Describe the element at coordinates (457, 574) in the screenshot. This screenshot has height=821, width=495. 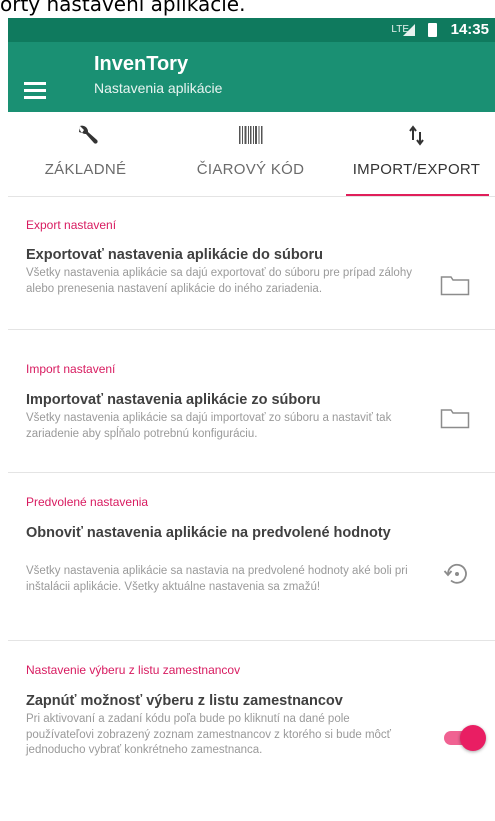
I see `restore-icon` at that location.